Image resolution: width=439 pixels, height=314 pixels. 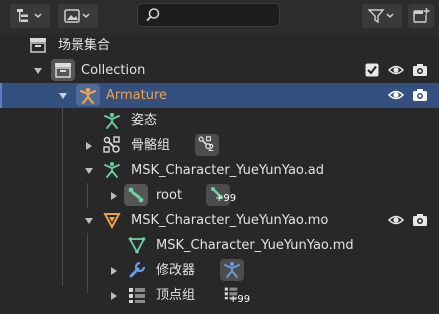 I want to click on mesh-data-icon, so click(x=137, y=247).